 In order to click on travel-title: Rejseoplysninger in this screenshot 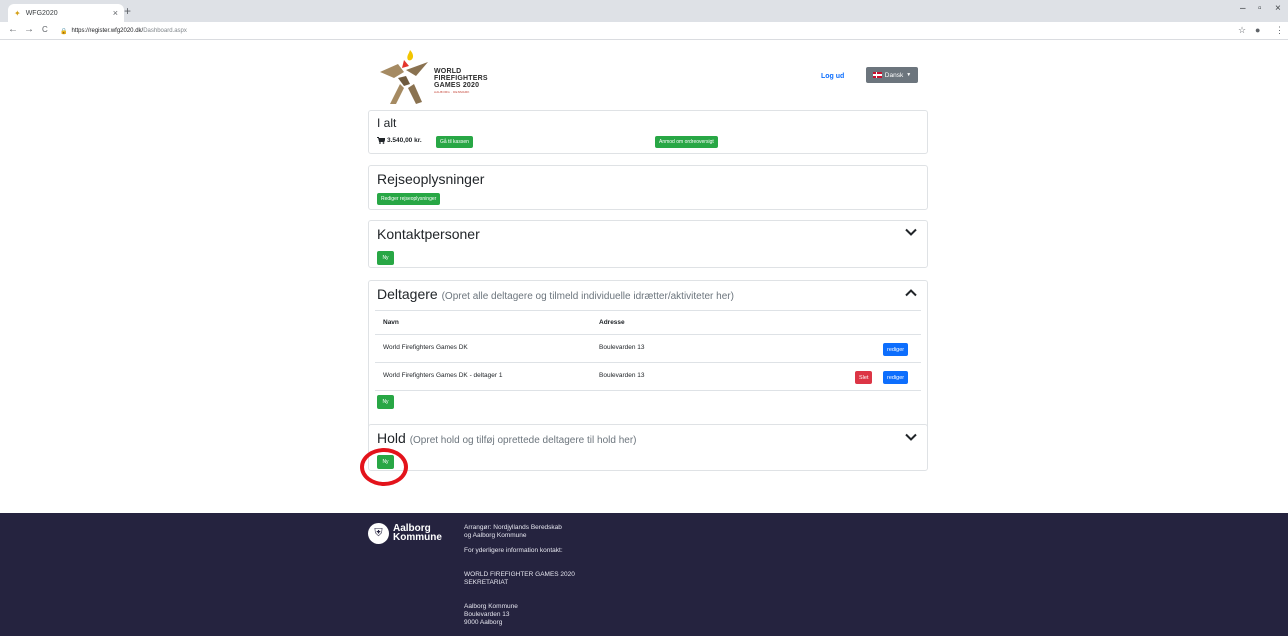, I will do `click(431, 179)`.